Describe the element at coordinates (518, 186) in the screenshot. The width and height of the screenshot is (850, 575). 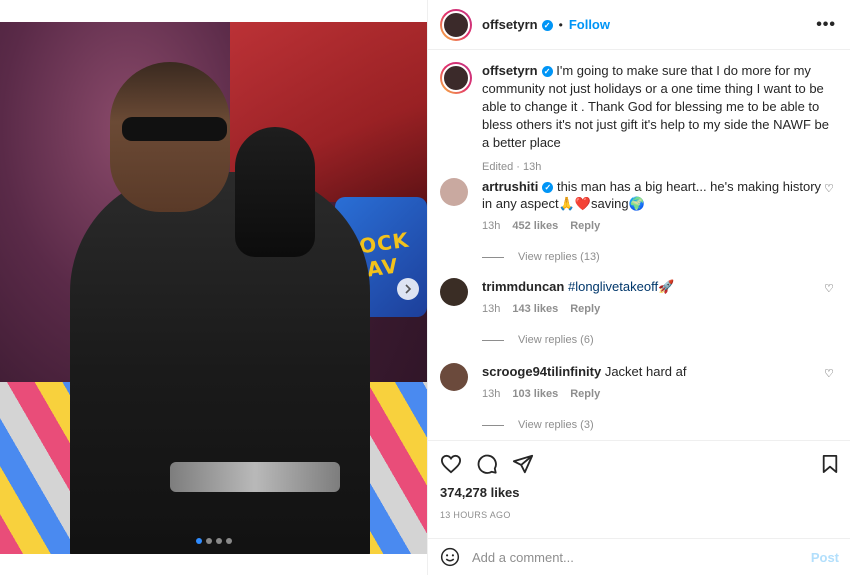
I see `commenter-username: artrushiti ✓` at that location.